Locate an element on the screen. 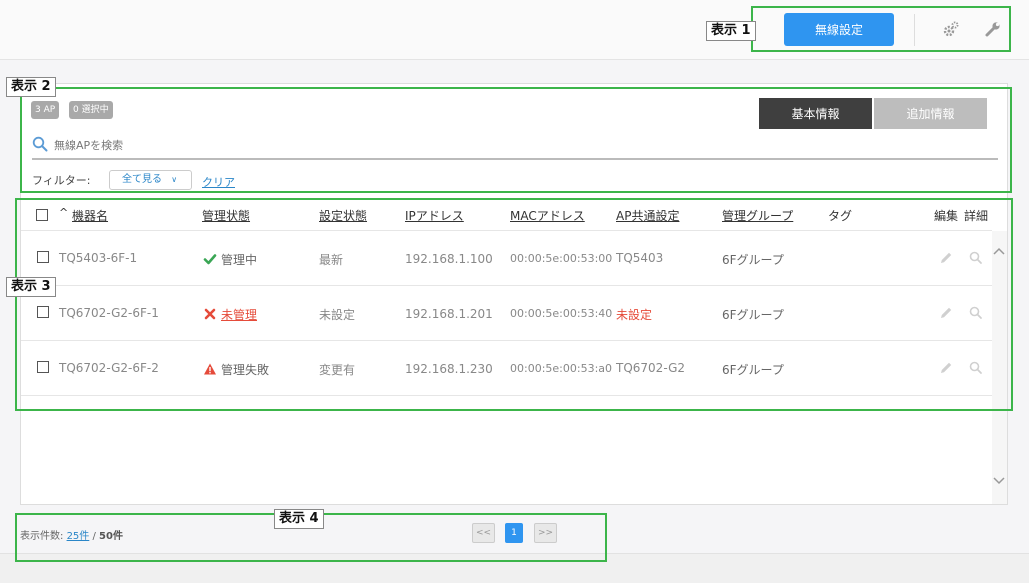  callout-label-1: 表示 1 is located at coordinates (731, 31).